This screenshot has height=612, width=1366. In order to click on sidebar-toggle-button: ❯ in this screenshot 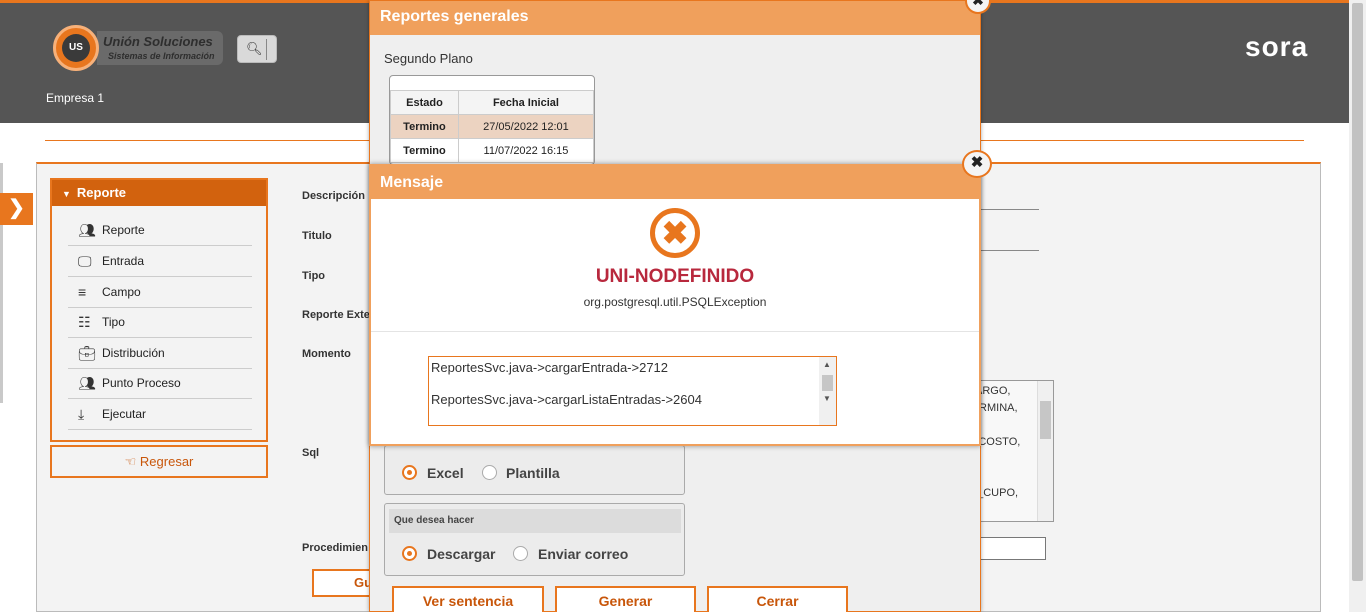, I will do `click(16, 209)`.